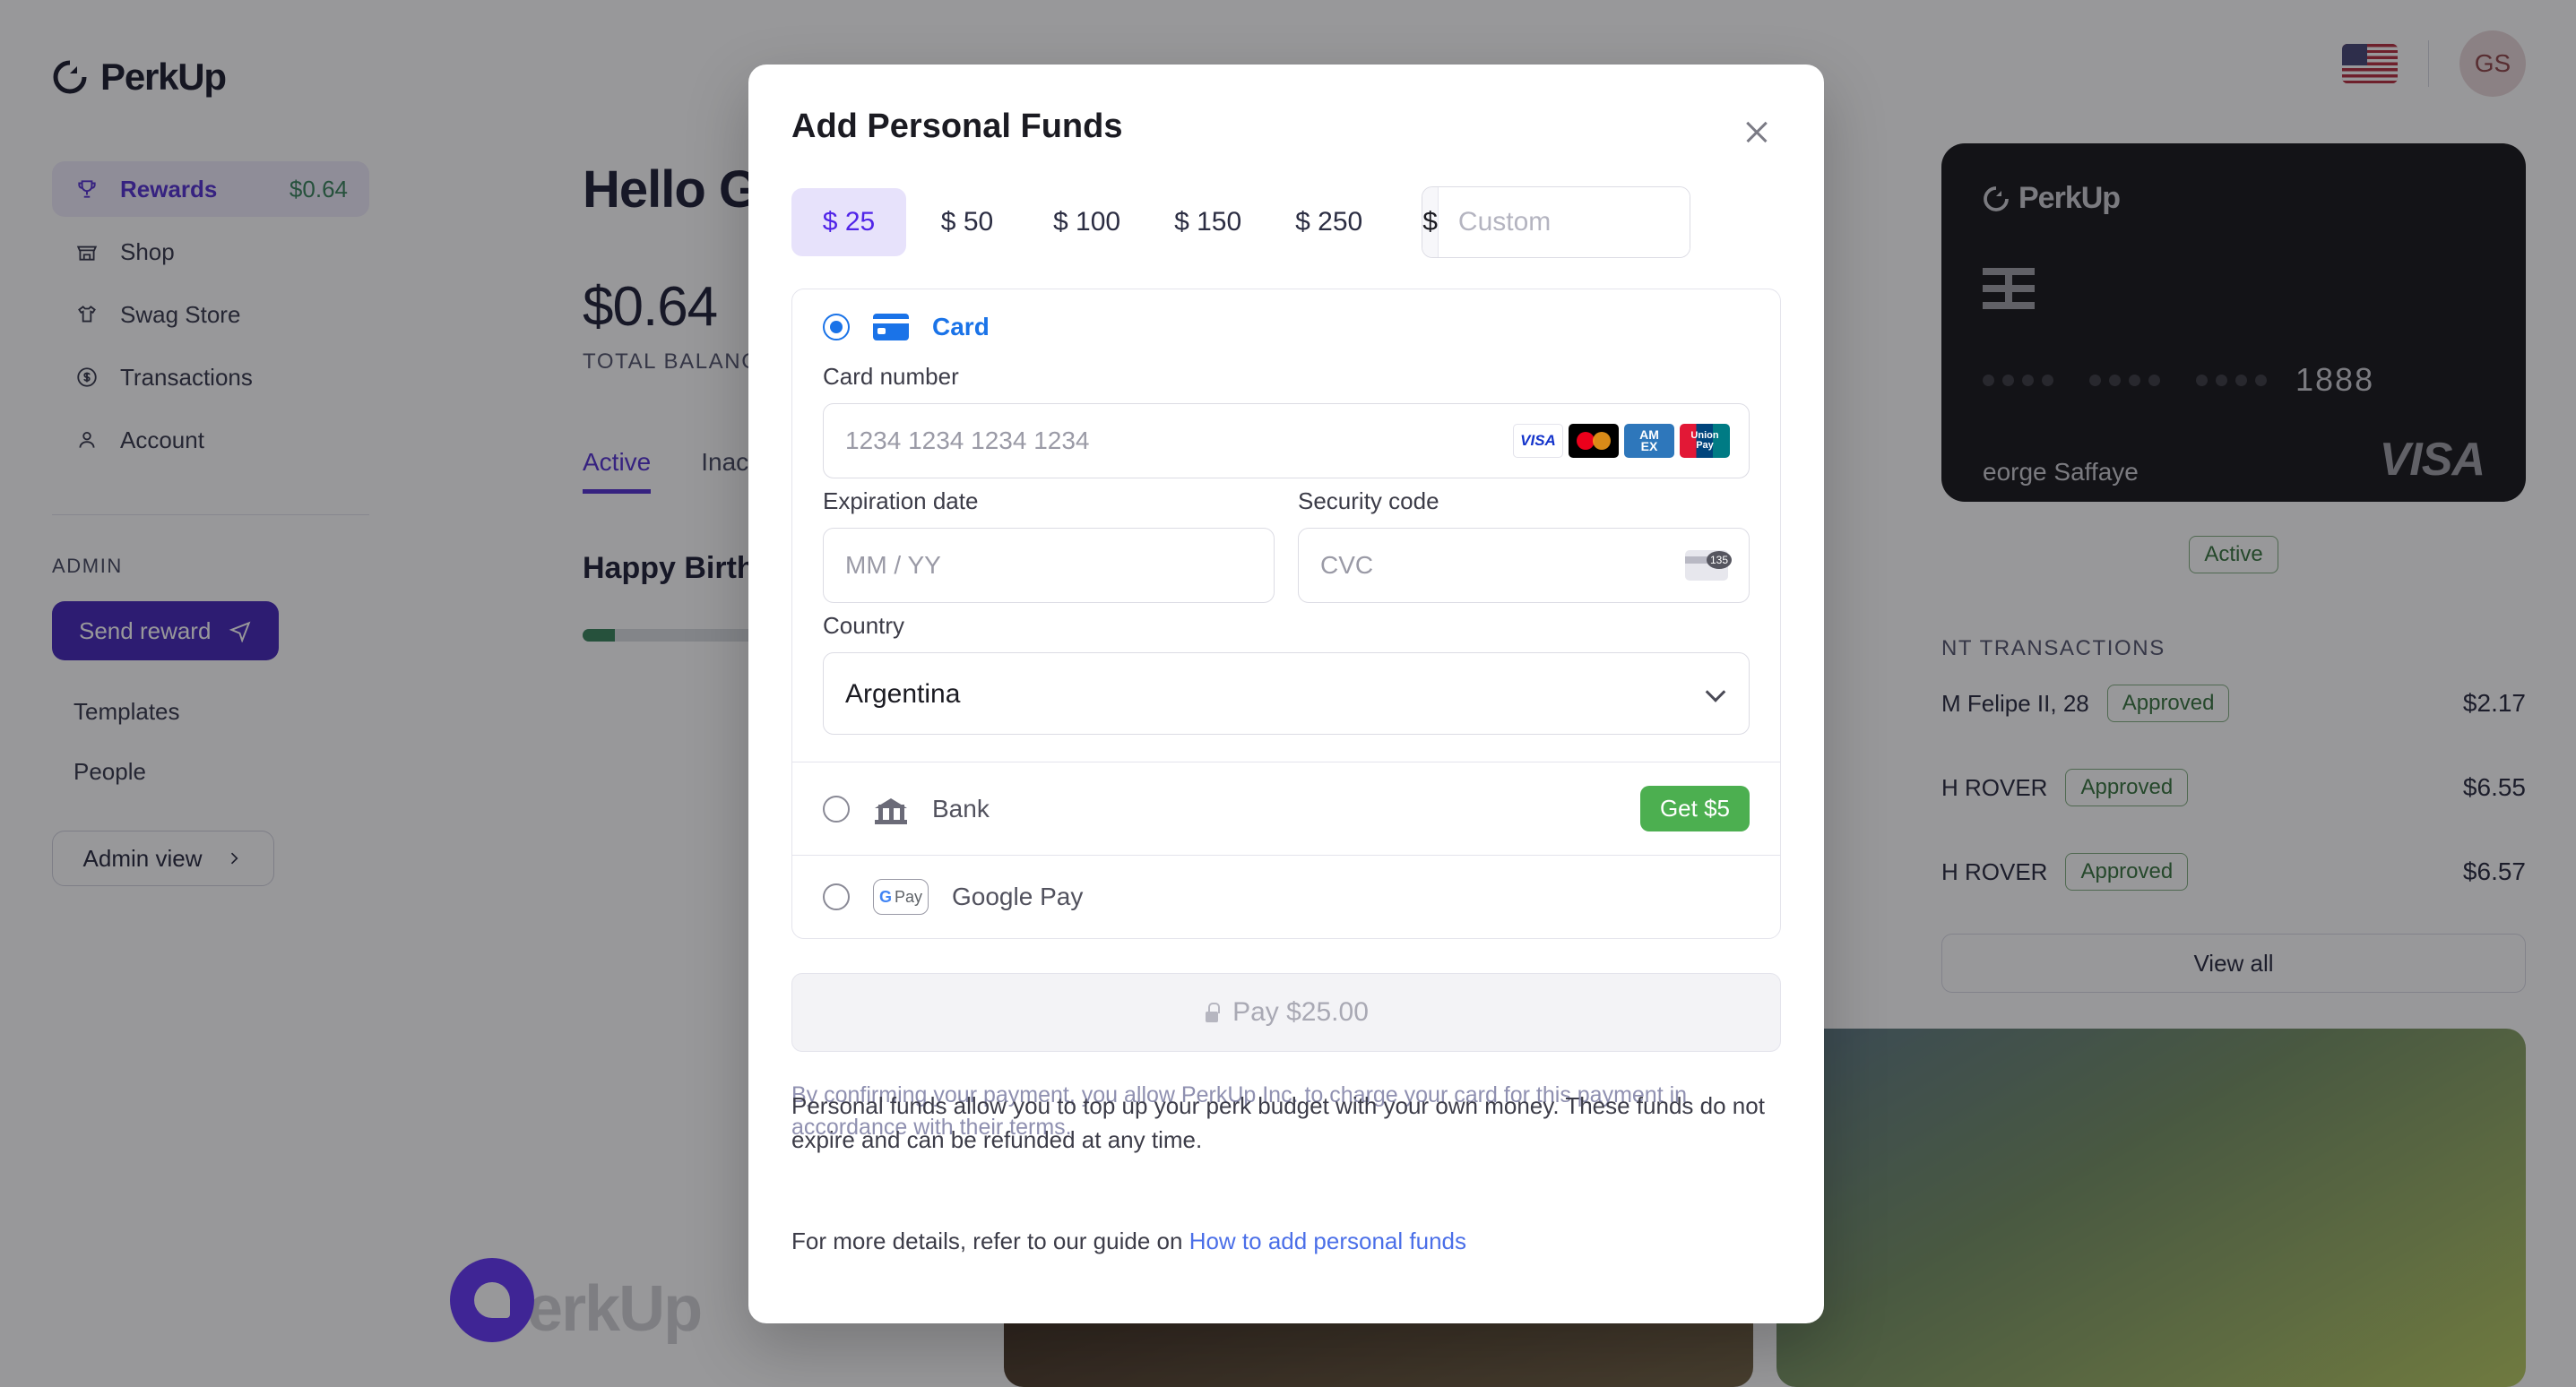 Image resolution: width=2576 pixels, height=1387 pixels. What do you see at coordinates (836, 327) in the screenshot?
I see `radio-card` at bounding box center [836, 327].